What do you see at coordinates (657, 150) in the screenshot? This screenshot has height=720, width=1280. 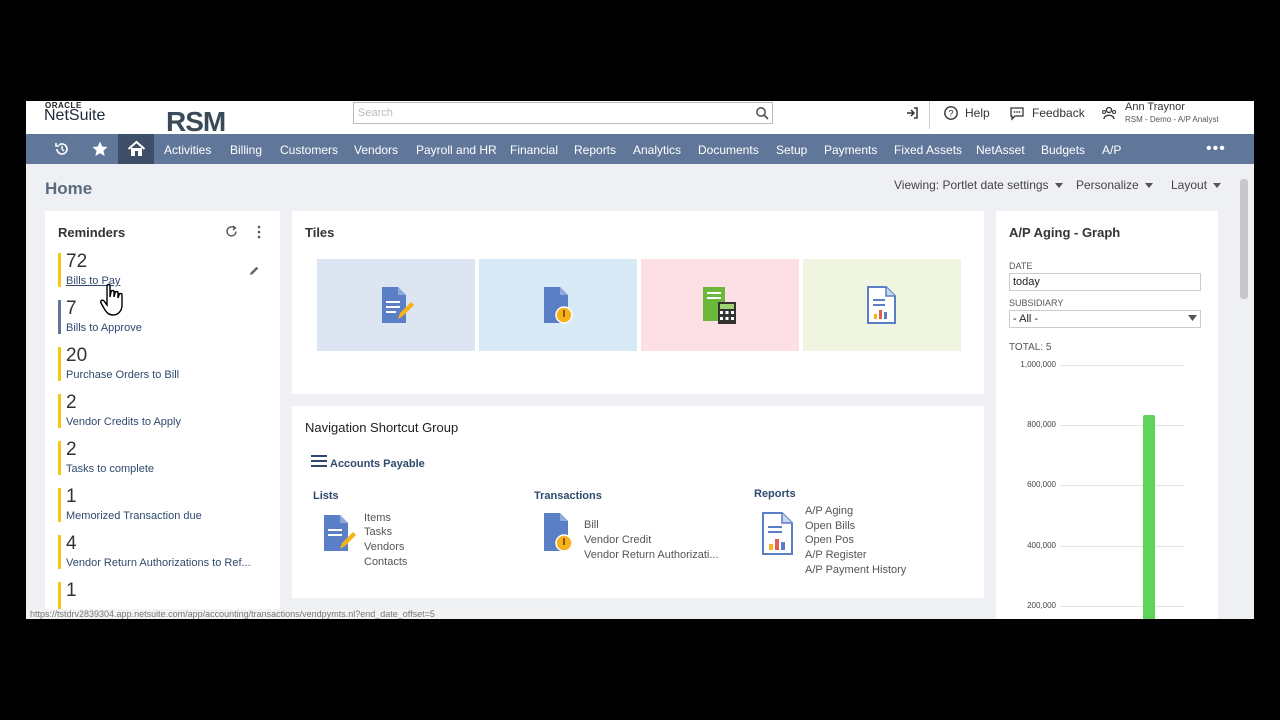 I see `nav-analytics: Analytics` at bounding box center [657, 150].